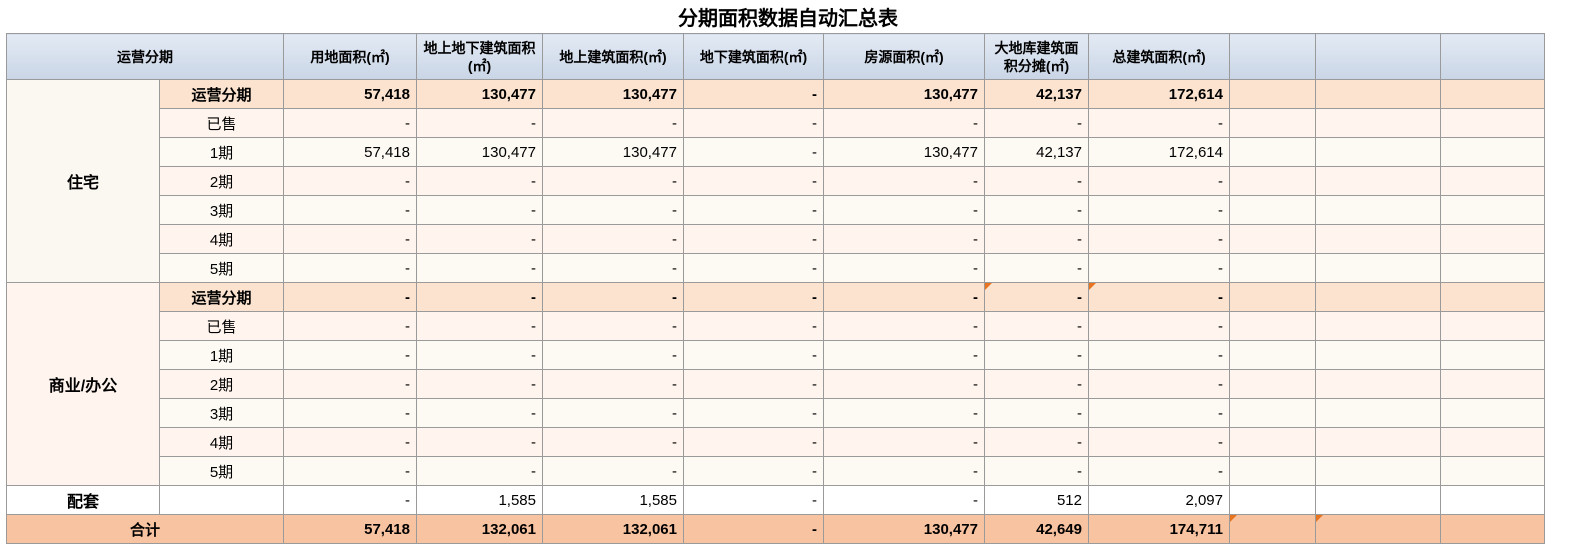 The width and height of the screenshot is (1576, 555). I want to click on cell-with-comment, so click(1272, 529).